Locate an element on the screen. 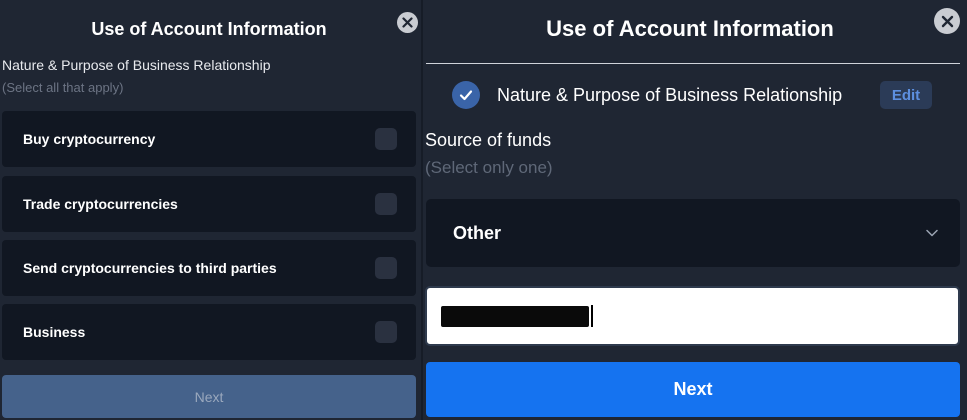 The width and height of the screenshot is (967, 420). select-hint: (Select all that apply) is located at coordinates (63, 87).